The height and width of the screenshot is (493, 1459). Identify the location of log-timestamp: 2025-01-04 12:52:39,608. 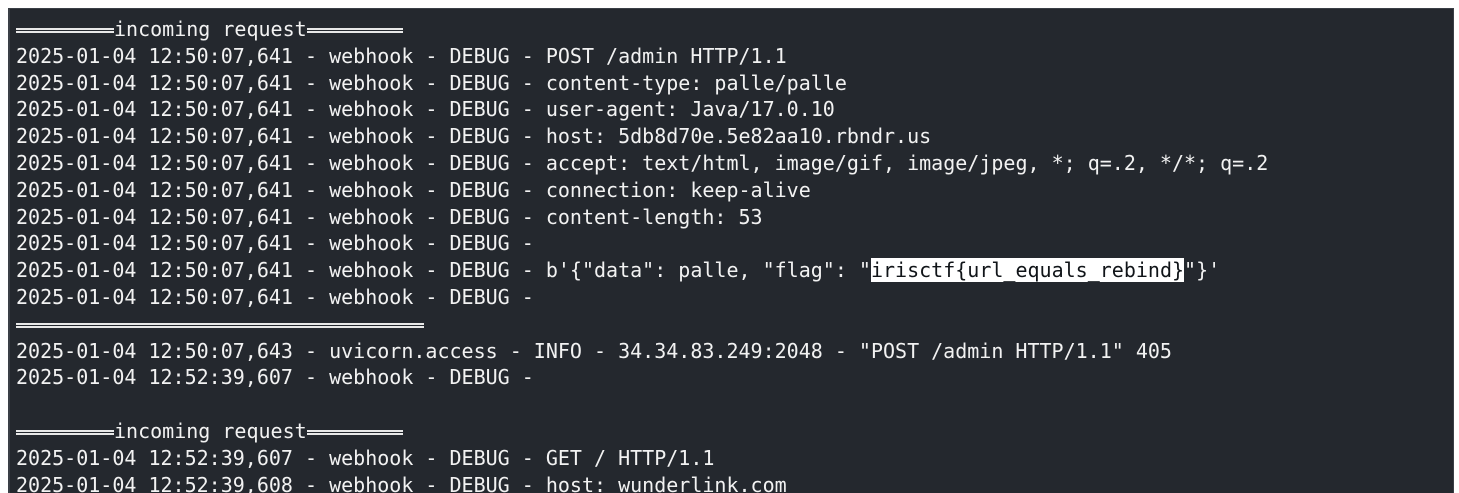
(154, 482).